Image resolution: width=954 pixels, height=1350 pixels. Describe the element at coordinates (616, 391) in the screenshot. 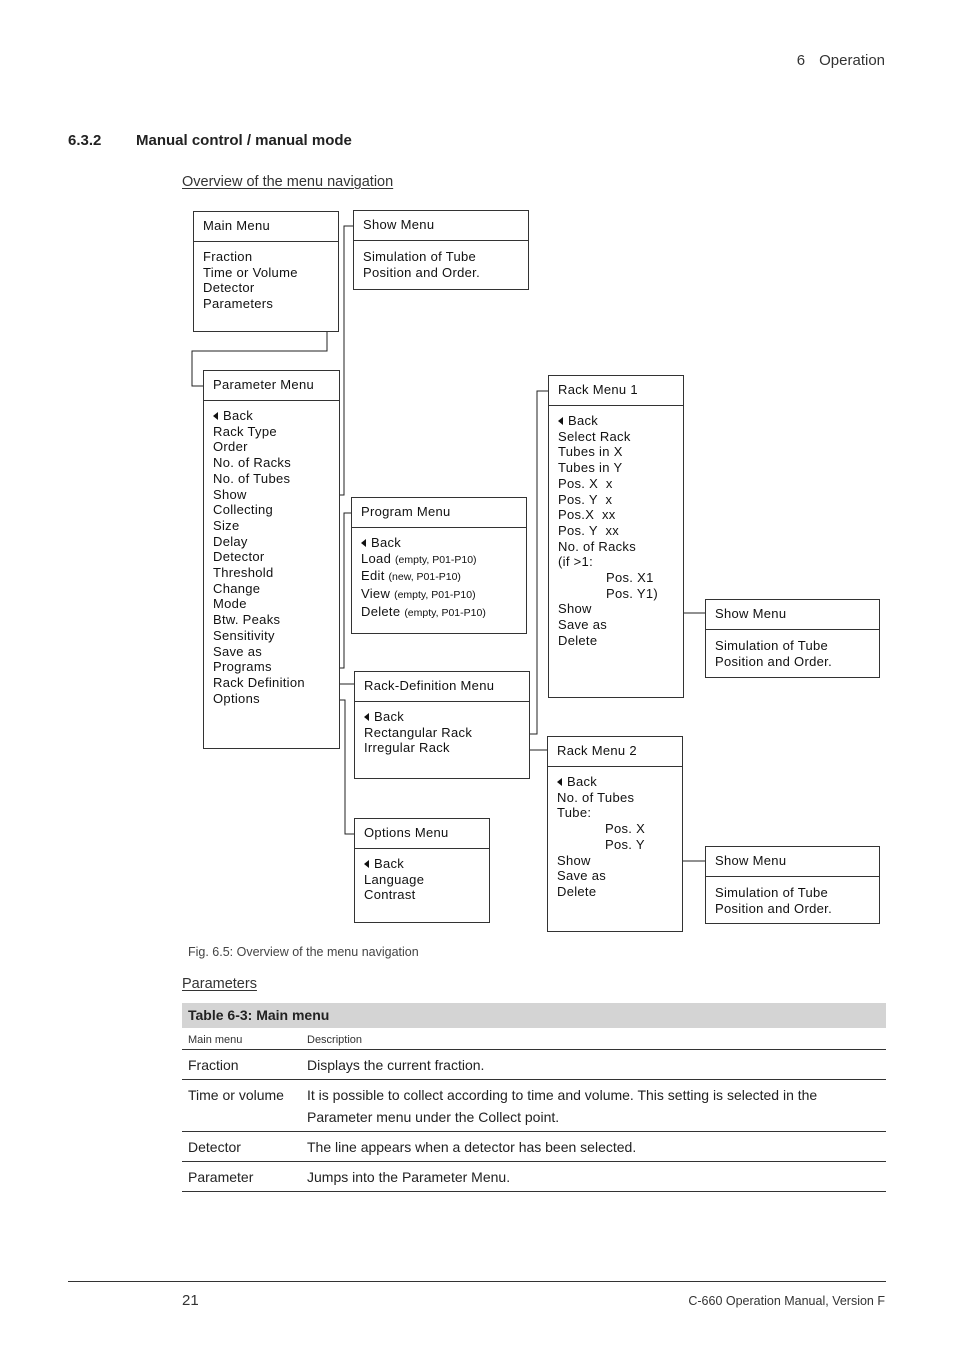

I see `rack-menu-1-title: Rack Menu 1` at that location.